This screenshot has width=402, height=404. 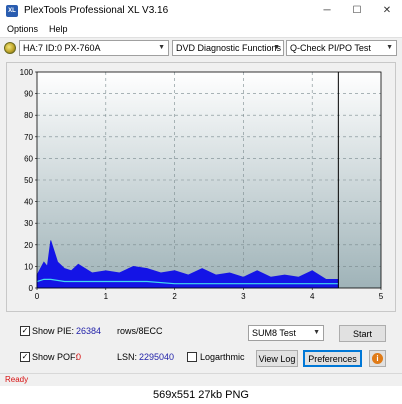 What do you see at coordinates (96, 10) in the screenshot?
I see `window-title: PlexTools Professional XL V3.16` at bounding box center [96, 10].